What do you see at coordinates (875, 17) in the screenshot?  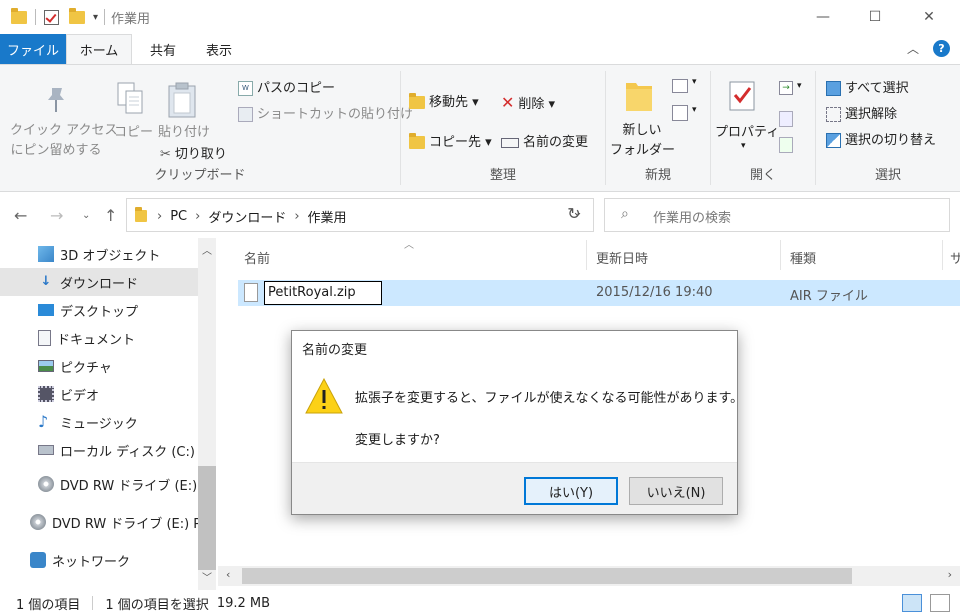 I see `maximize-button: ☐` at bounding box center [875, 17].